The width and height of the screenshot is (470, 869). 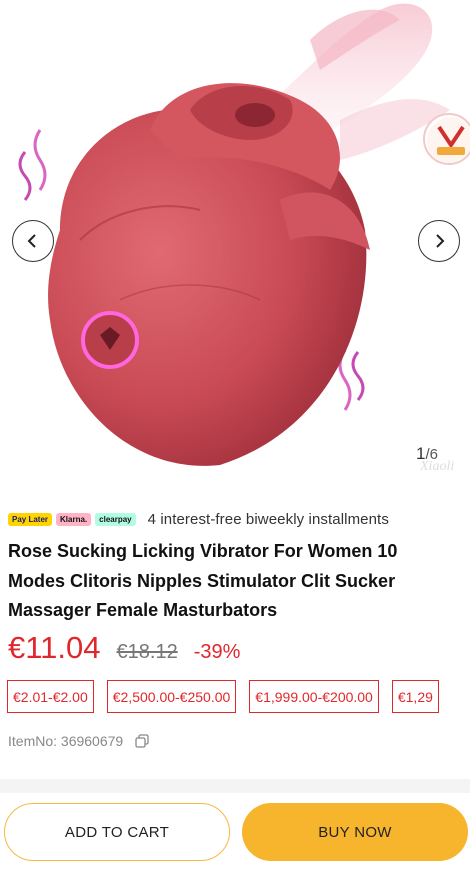 I want to click on price-tier-chip: €1,999.00-€200.00, so click(x=314, y=696).